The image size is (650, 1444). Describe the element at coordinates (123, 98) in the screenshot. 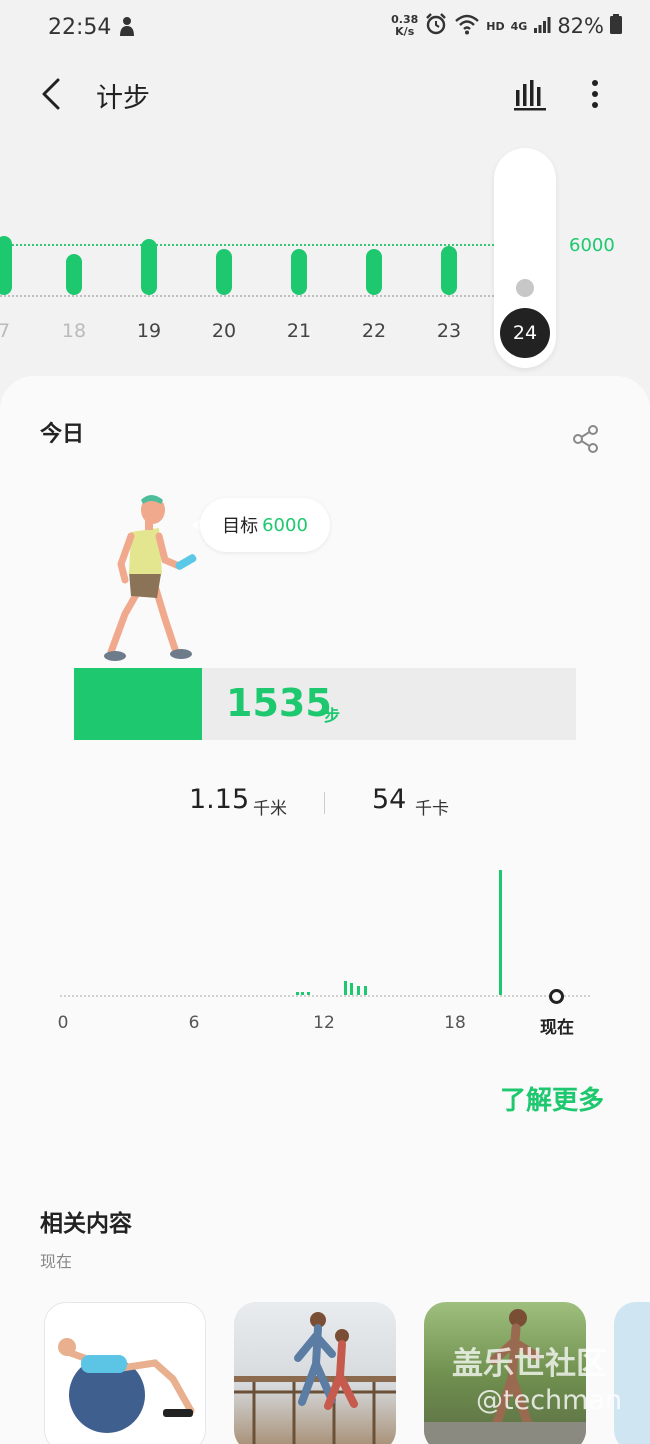

I see `page-title: 计步` at that location.